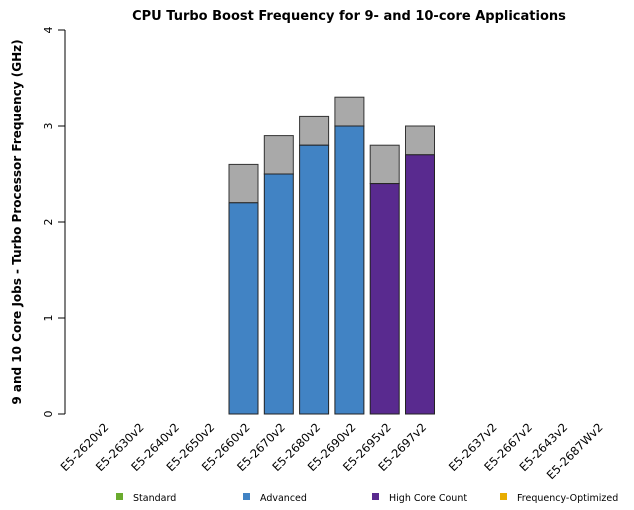 The width and height of the screenshot is (634, 510). I want to click on legend-label: Advanced, so click(283, 498).